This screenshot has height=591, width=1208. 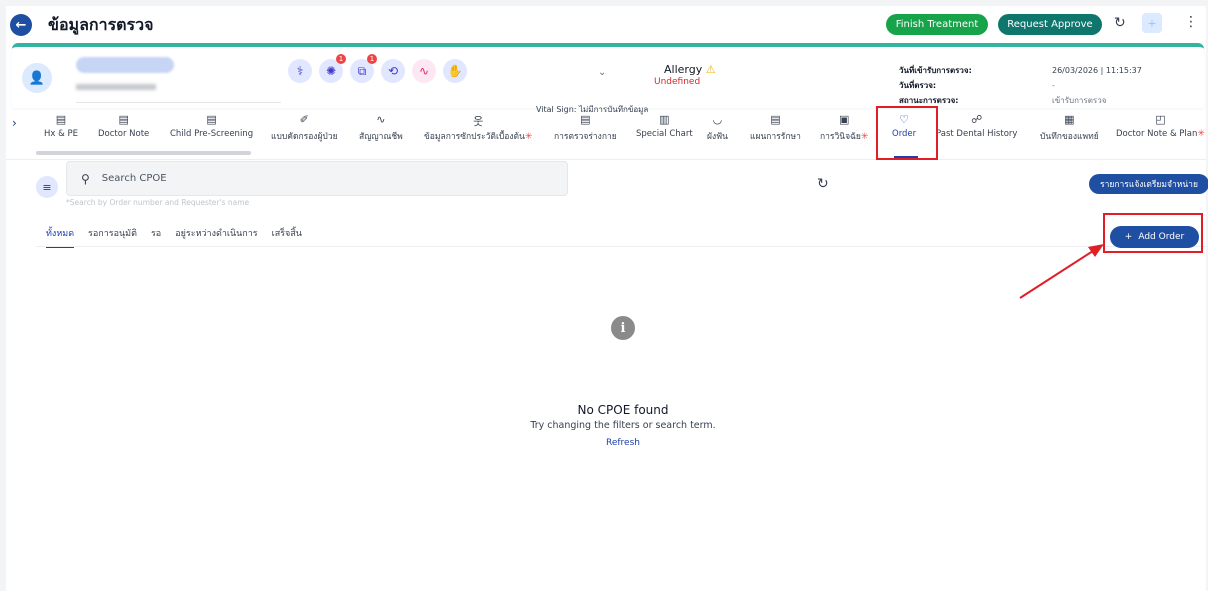 What do you see at coordinates (585, 128) in the screenshot?
I see `tab-physical-exam: ▤ การตรวจร่างกาย` at bounding box center [585, 128].